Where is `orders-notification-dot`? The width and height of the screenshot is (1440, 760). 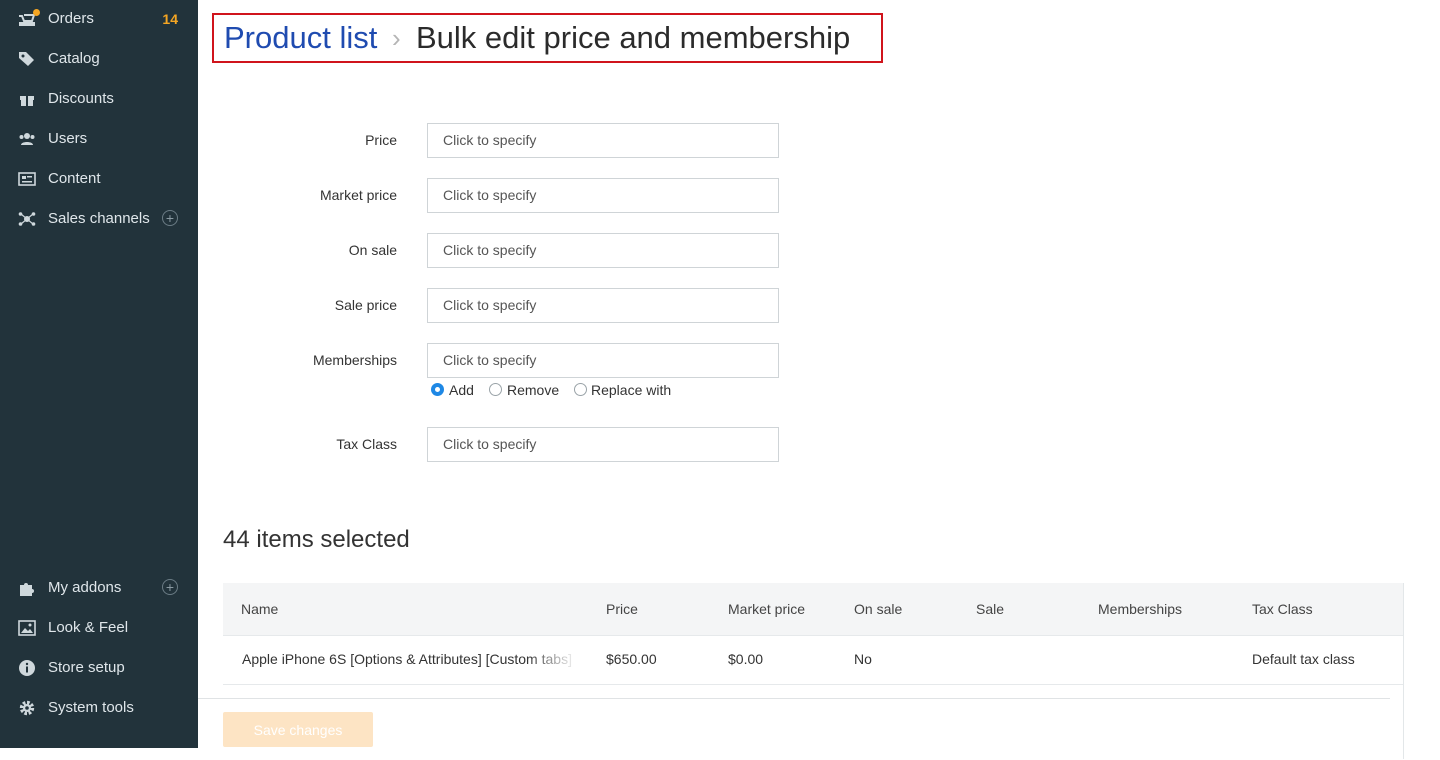 orders-notification-dot is located at coordinates (36, 12).